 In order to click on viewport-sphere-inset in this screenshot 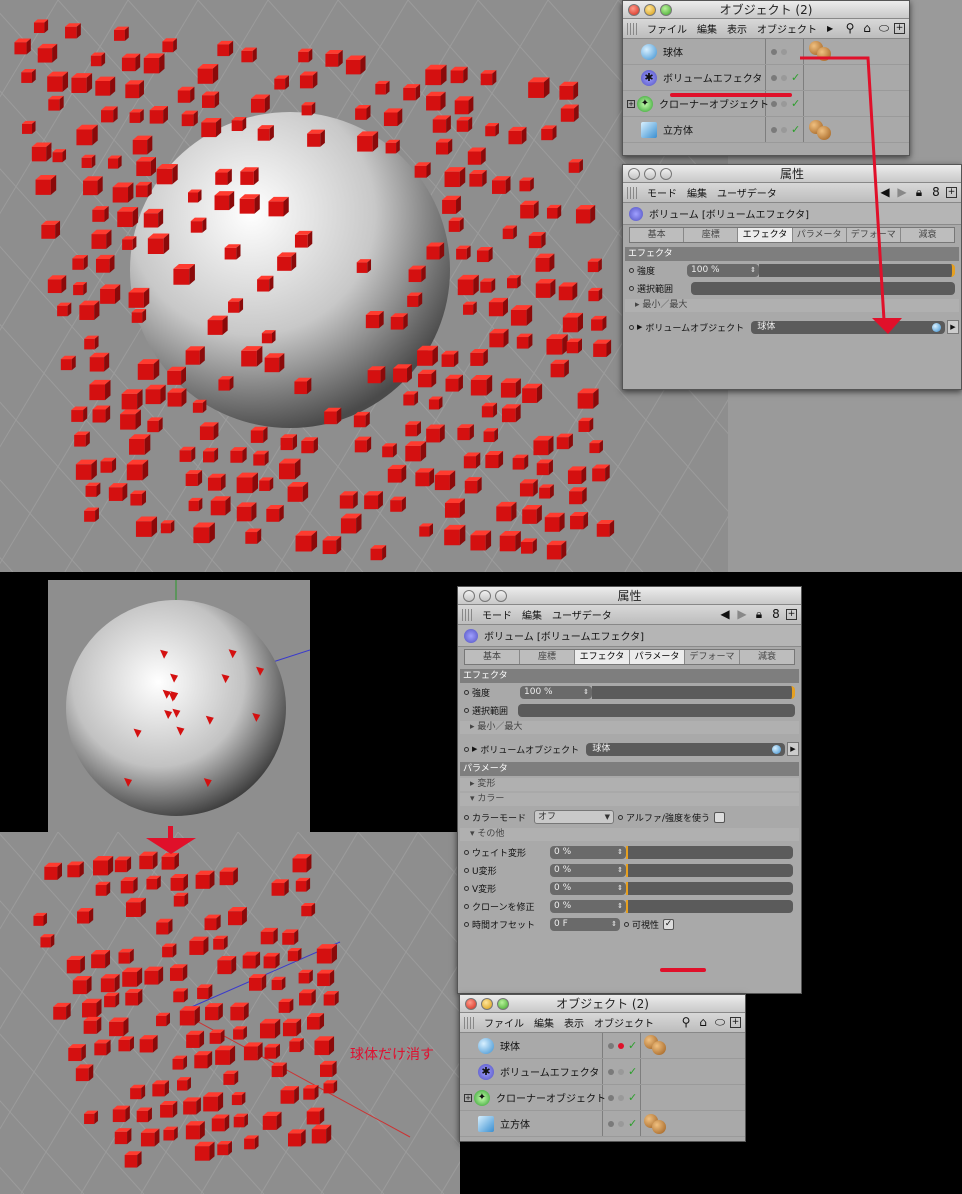, I will do `click(179, 706)`.